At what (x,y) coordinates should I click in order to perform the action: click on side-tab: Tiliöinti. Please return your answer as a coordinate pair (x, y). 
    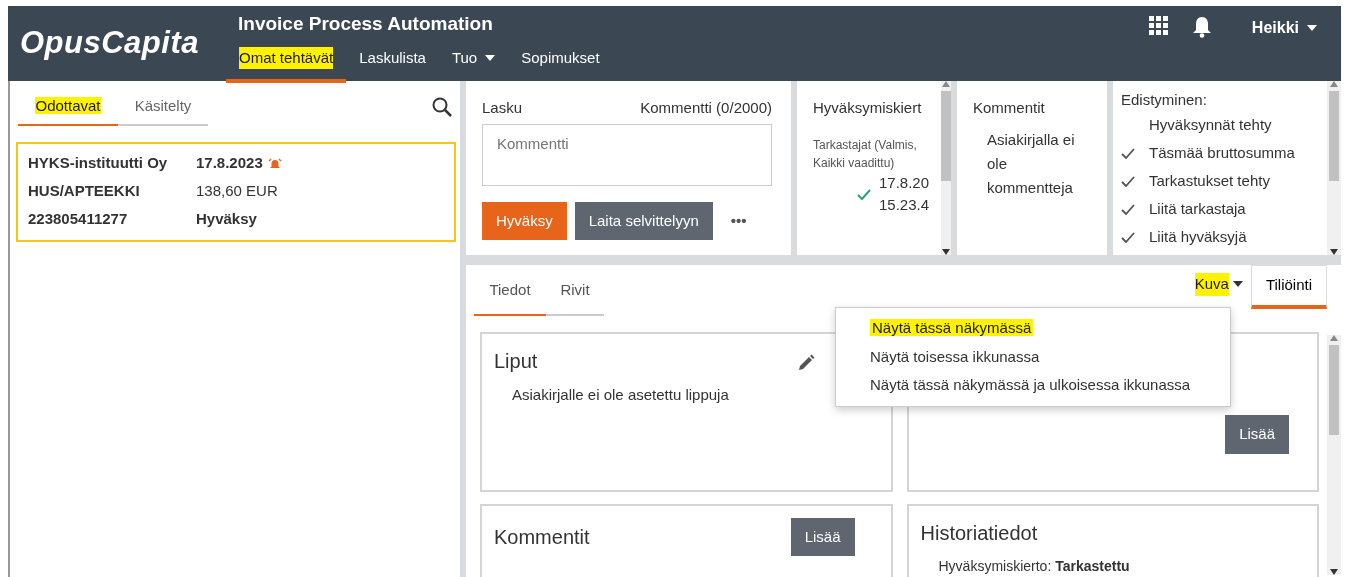
    Looking at the image, I should click on (1288, 287).